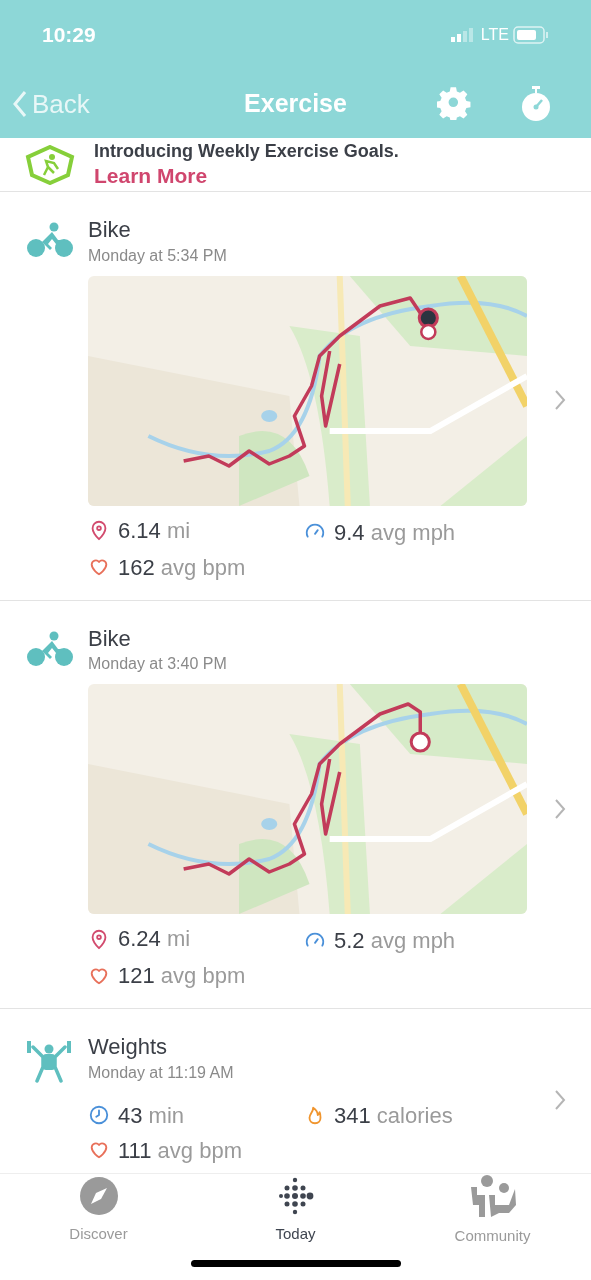  What do you see at coordinates (154, 530) in the screenshot?
I see `metric-text: 6.14 mi` at bounding box center [154, 530].